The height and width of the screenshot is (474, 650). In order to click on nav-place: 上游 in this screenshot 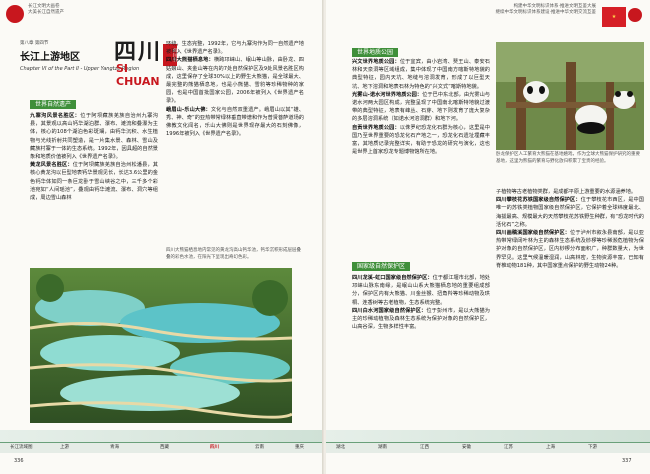, I will do `click(64, 448)`.